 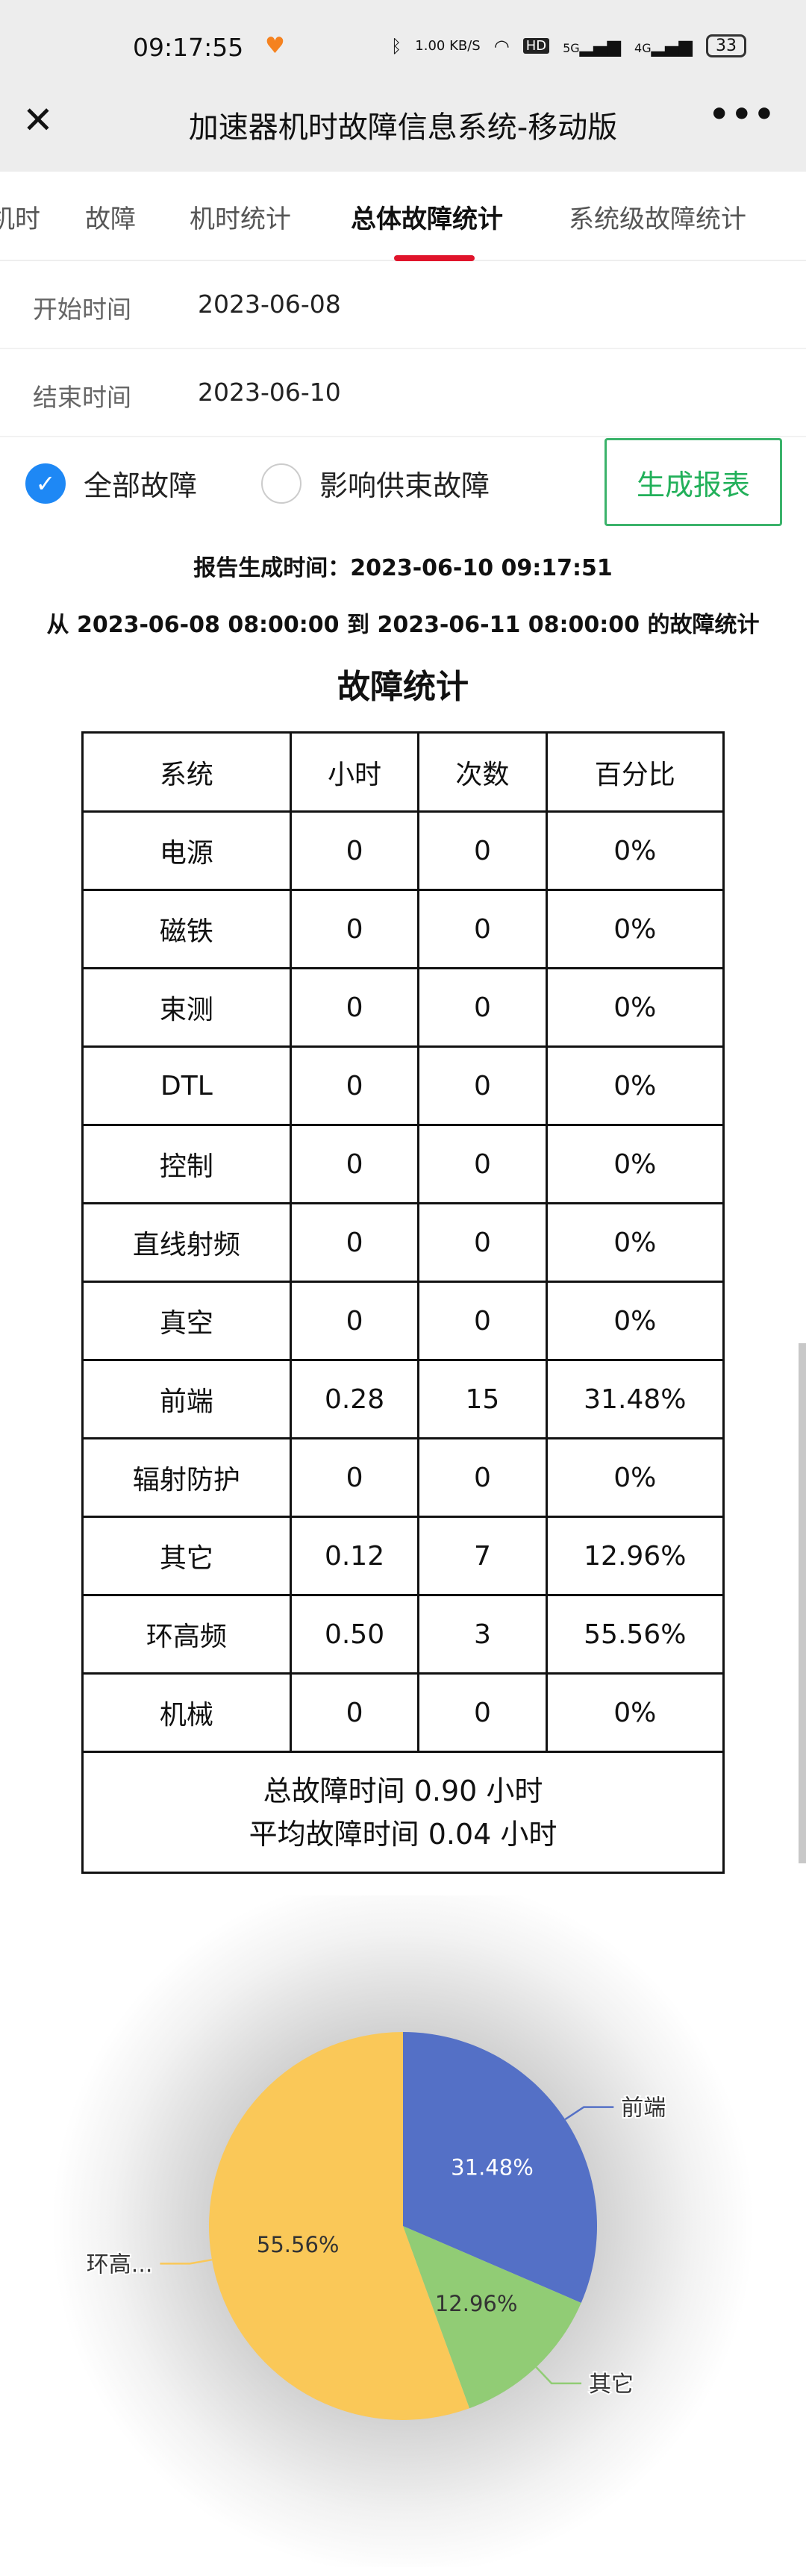 What do you see at coordinates (743, 115) in the screenshot?
I see `more-icon: •••` at bounding box center [743, 115].